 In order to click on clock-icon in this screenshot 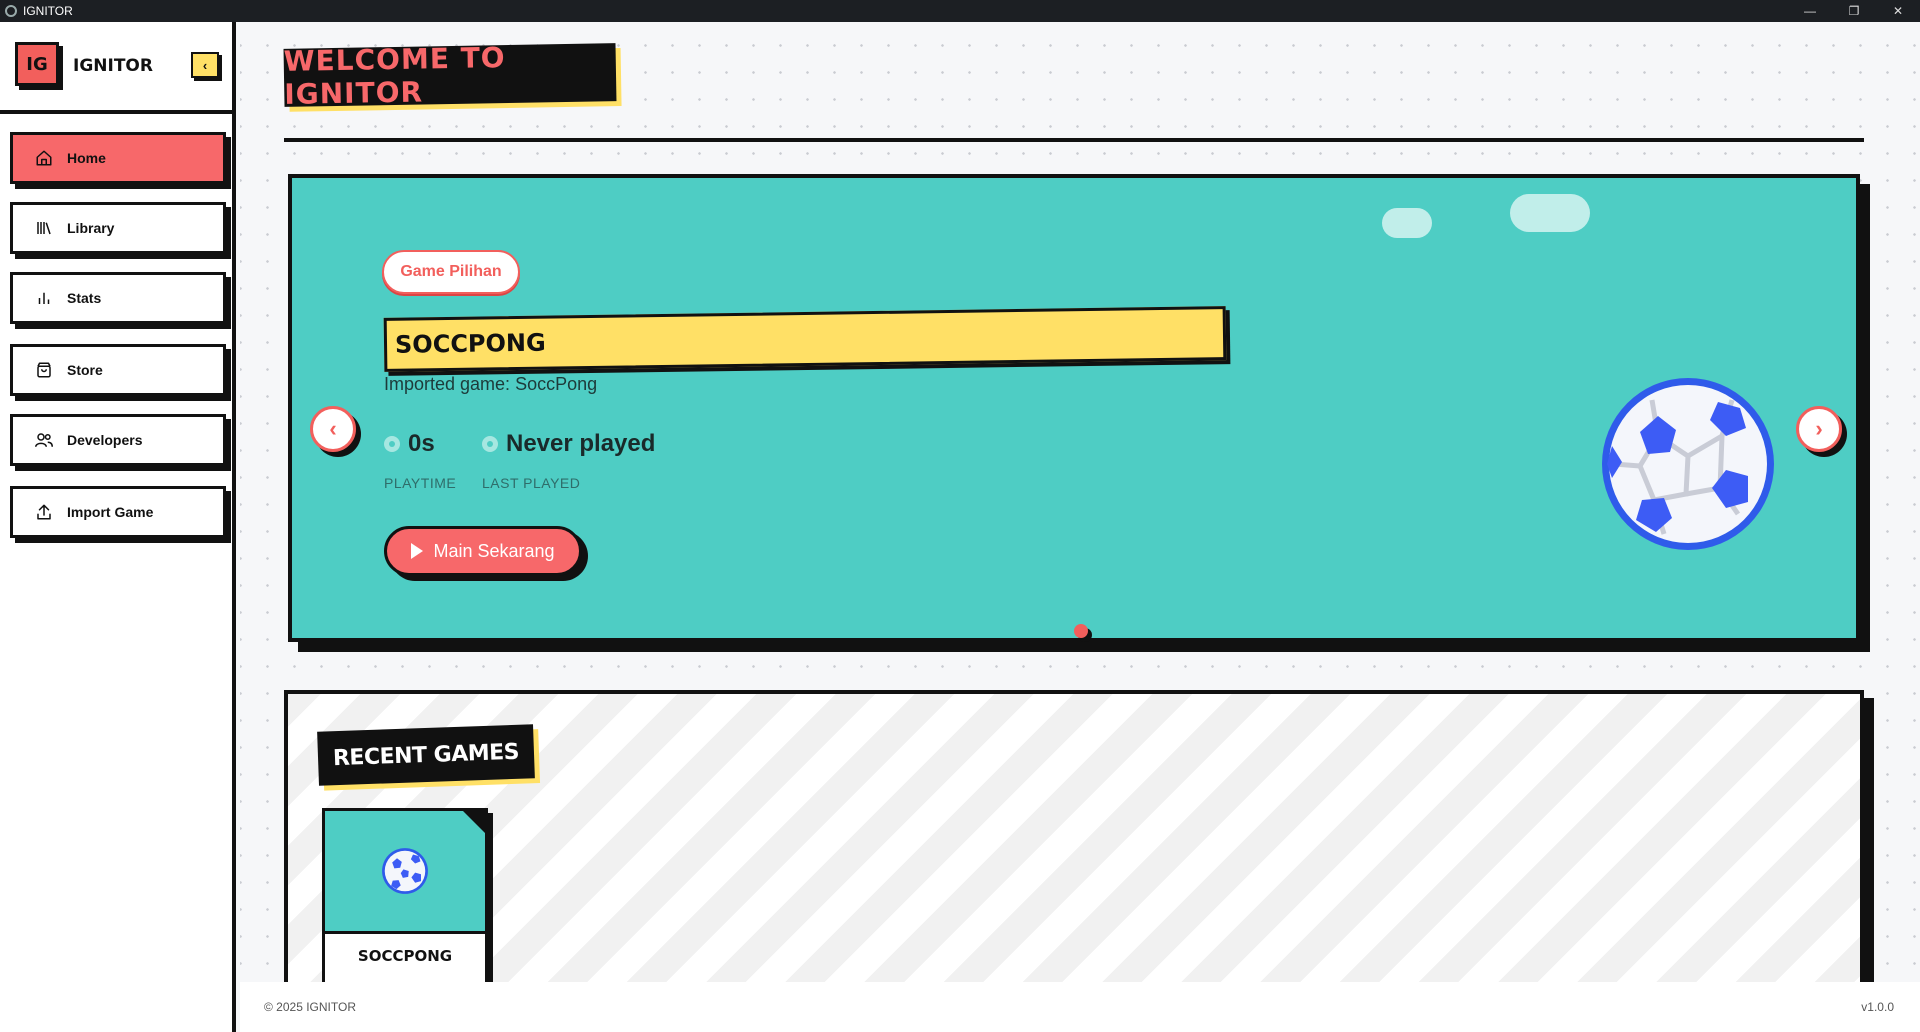, I will do `click(392, 444)`.